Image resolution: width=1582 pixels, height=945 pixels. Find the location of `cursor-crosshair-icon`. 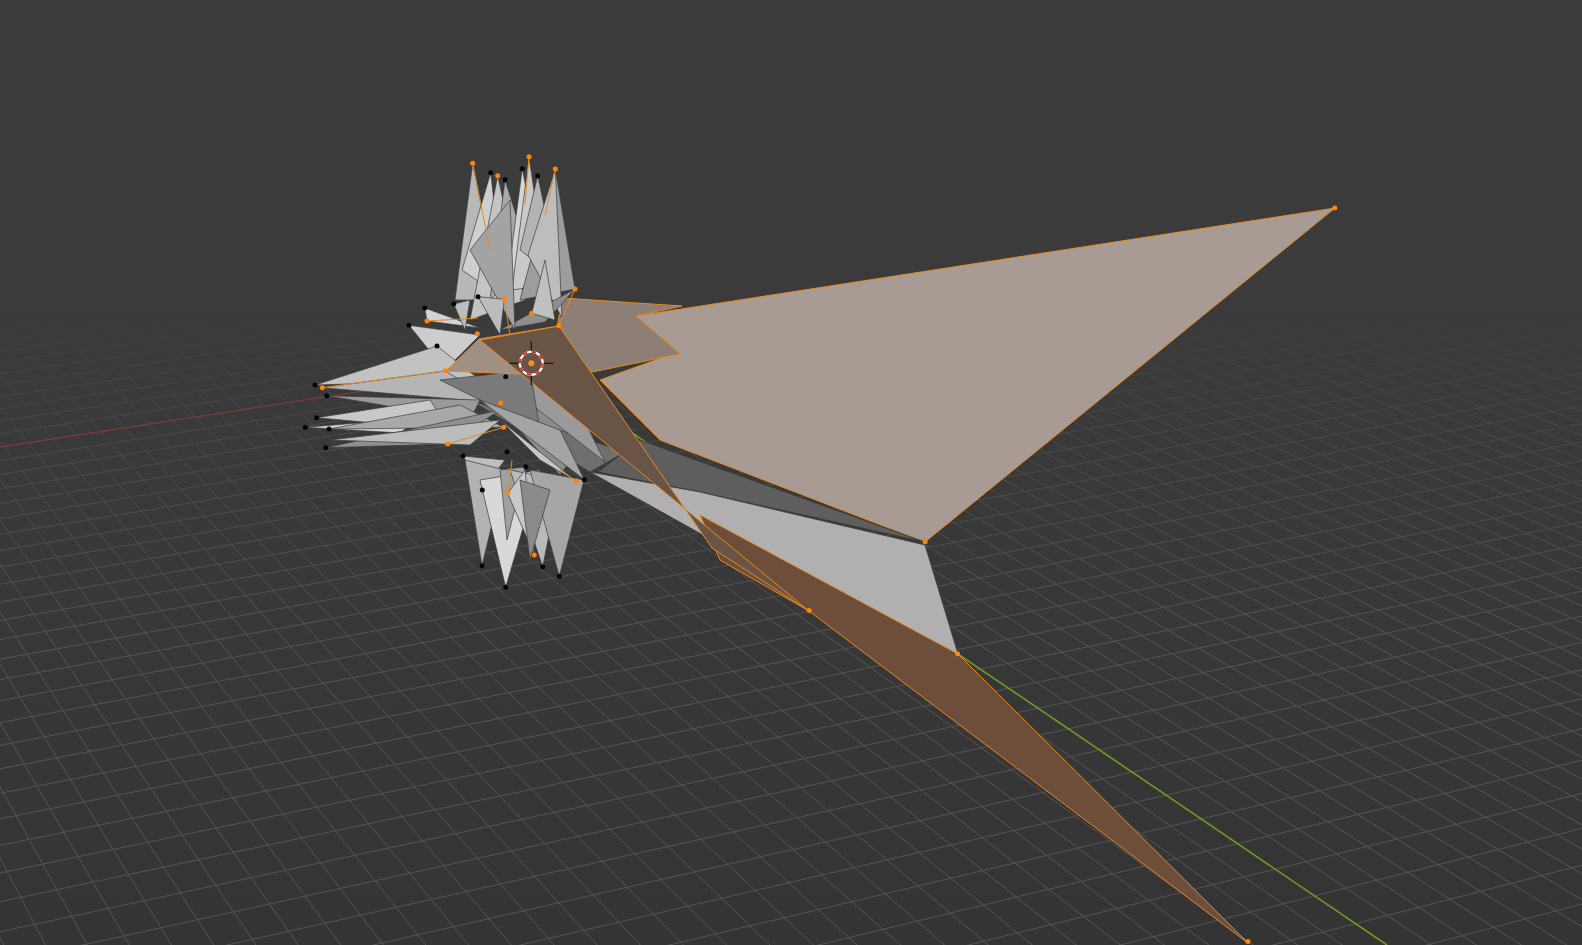

cursor-crosshair-icon is located at coordinates (531, 363).